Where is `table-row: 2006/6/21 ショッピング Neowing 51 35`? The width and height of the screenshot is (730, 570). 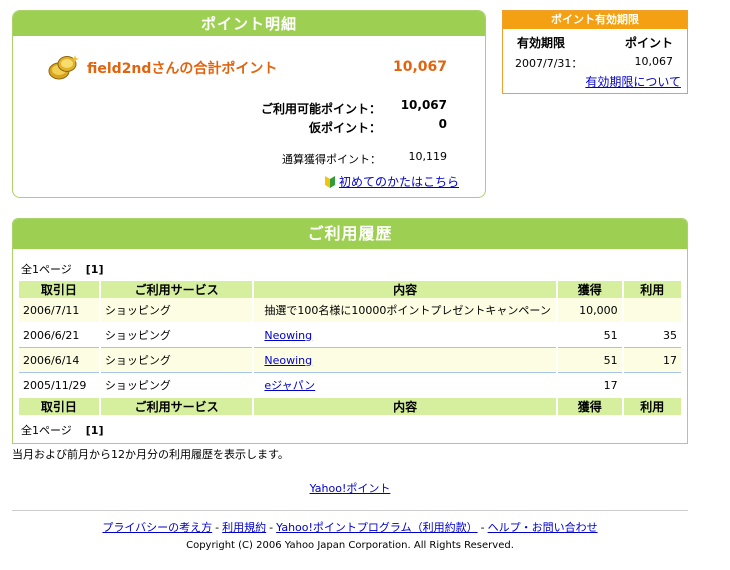
table-row: 2006/6/21 ショッピング Neowing 51 35 is located at coordinates (350, 335).